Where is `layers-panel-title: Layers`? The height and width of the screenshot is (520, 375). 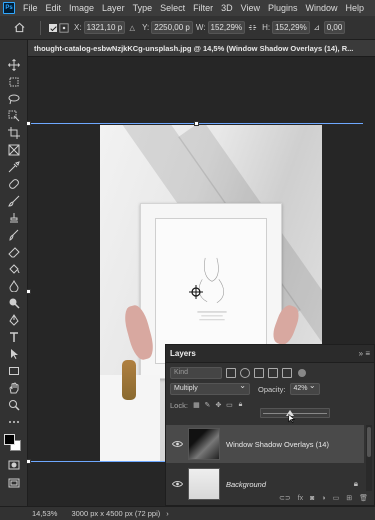 layers-panel-title: Layers is located at coordinates (183, 353).